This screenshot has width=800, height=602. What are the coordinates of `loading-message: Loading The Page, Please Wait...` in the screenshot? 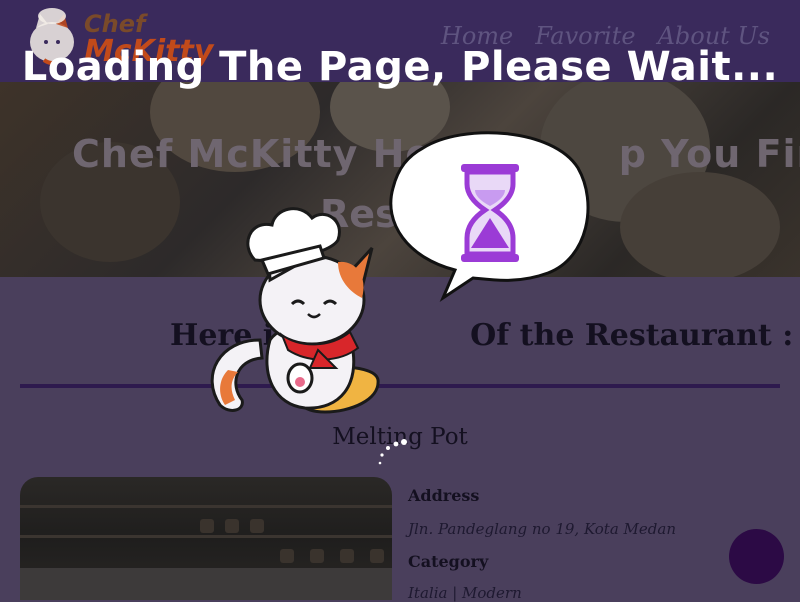 It's located at (400, 67).